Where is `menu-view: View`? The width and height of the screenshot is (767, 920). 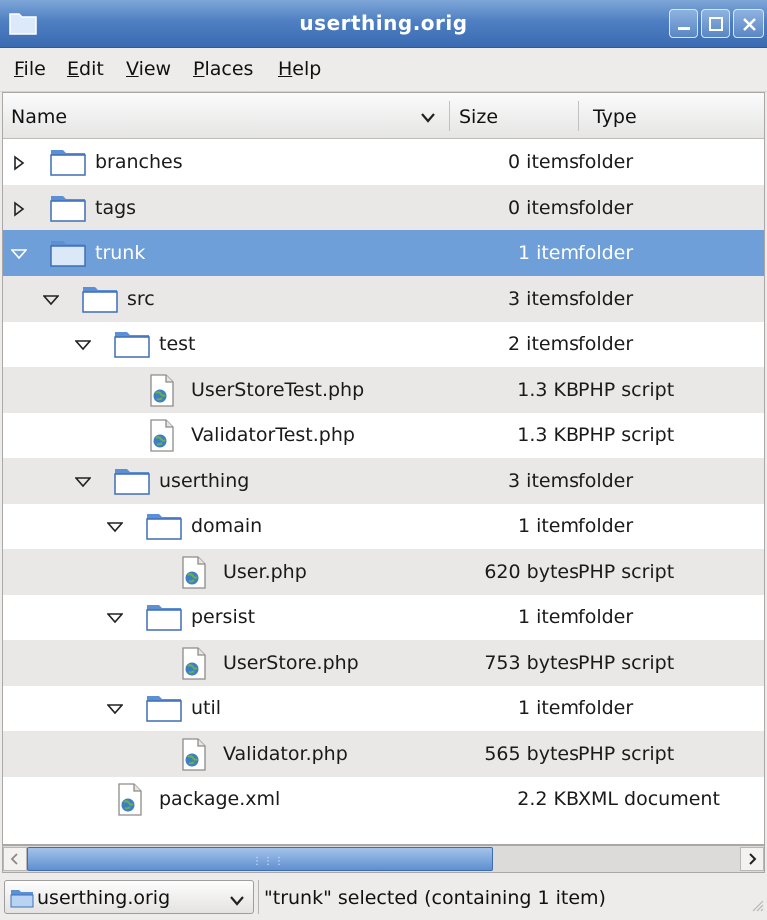 menu-view: View is located at coordinates (148, 69).